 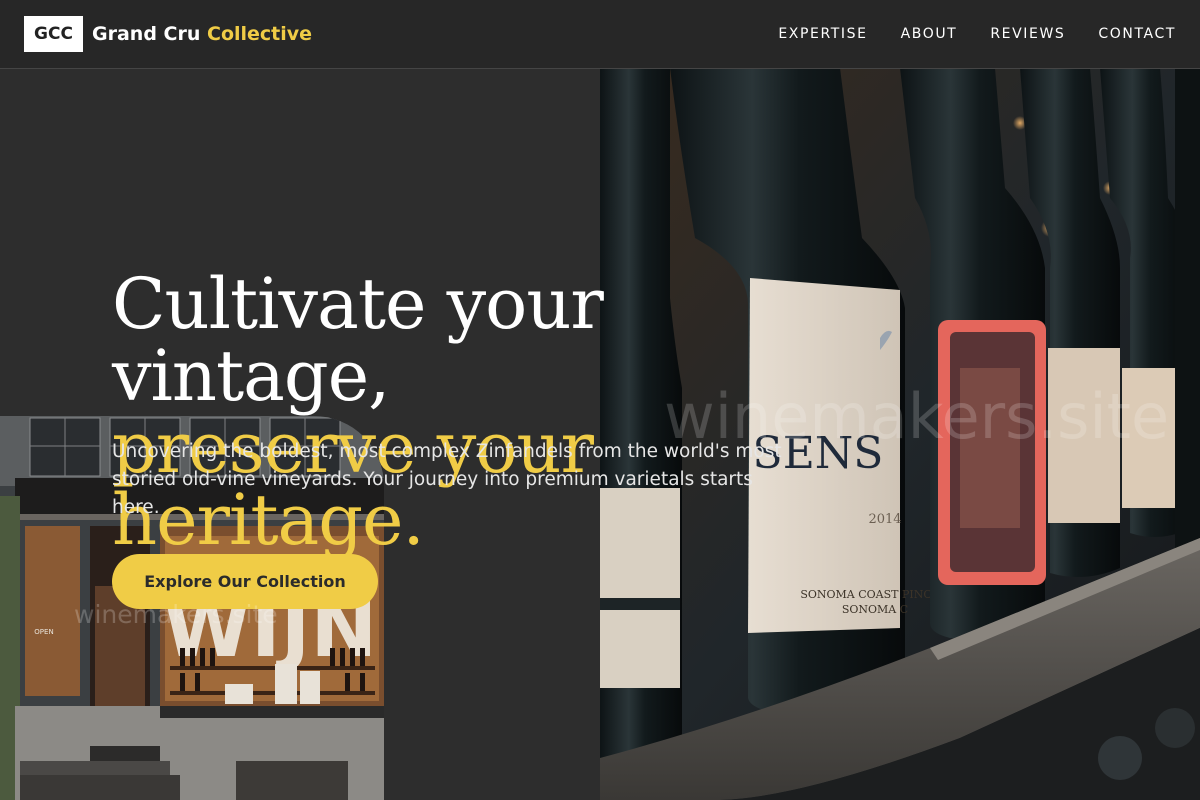 What do you see at coordinates (146, 34) in the screenshot?
I see `brand-name-main: Grand Cru` at bounding box center [146, 34].